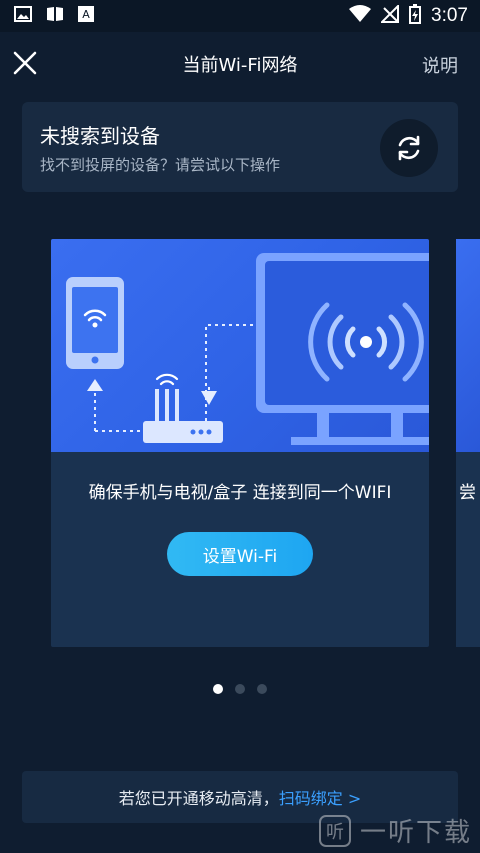 Image resolution: width=480 pixels, height=853 pixels. What do you see at coordinates (389, 15) in the screenshot?
I see `no-signal-icon` at bounding box center [389, 15].